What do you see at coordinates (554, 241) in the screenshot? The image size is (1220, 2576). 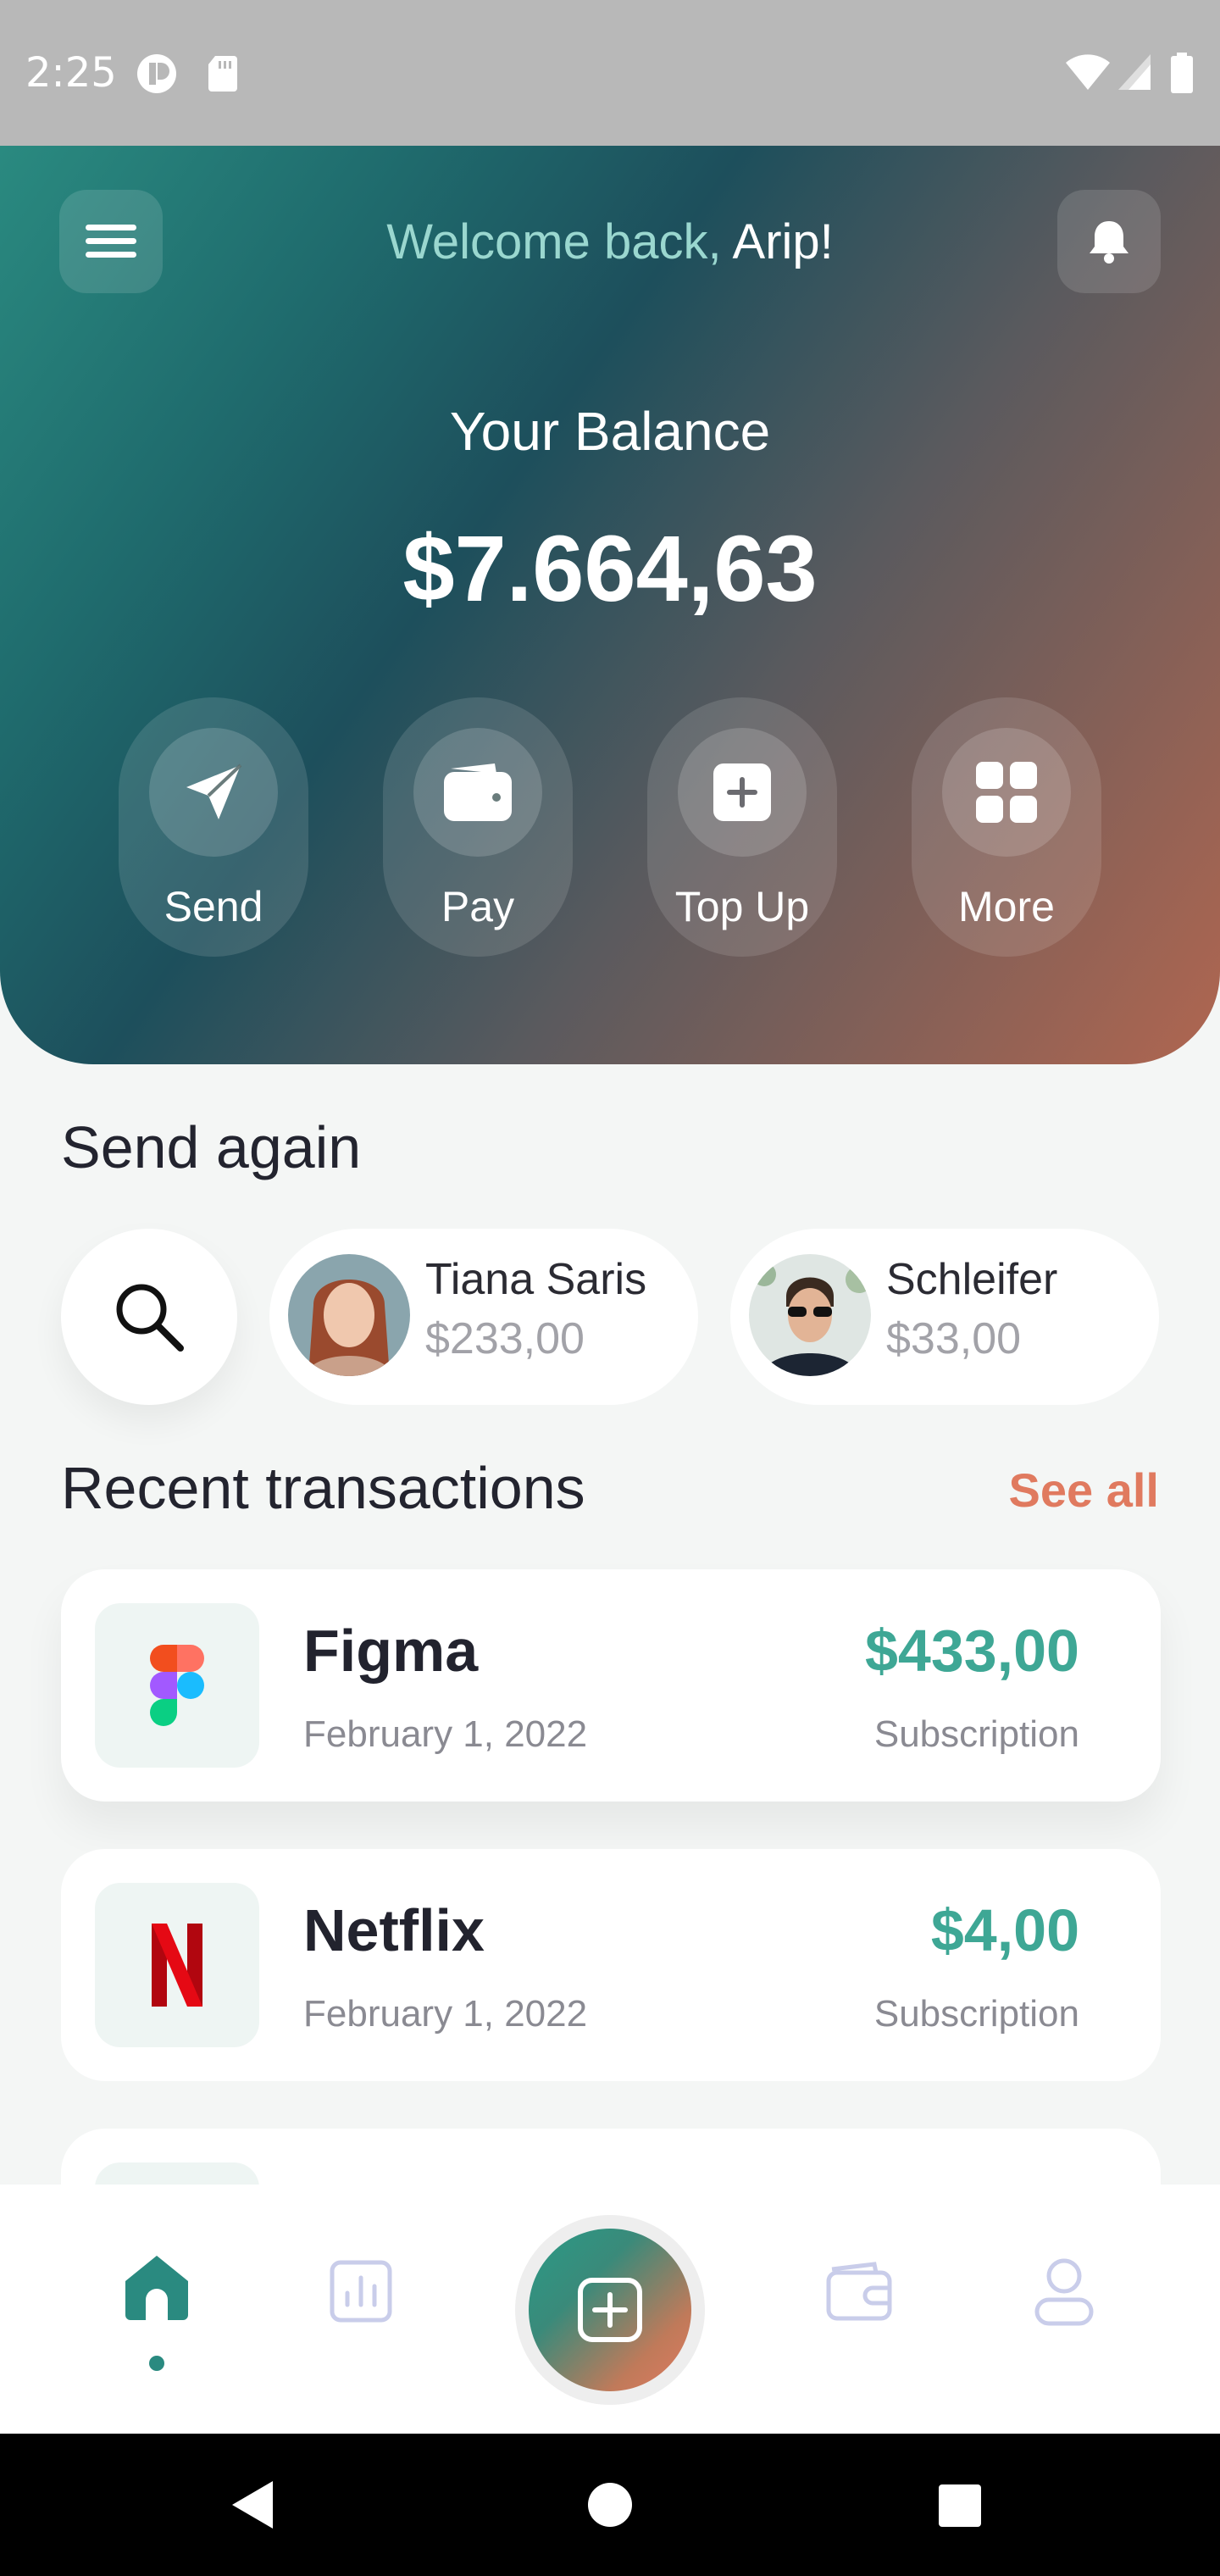 I see `welcome-prefix: Welcome back,` at bounding box center [554, 241].